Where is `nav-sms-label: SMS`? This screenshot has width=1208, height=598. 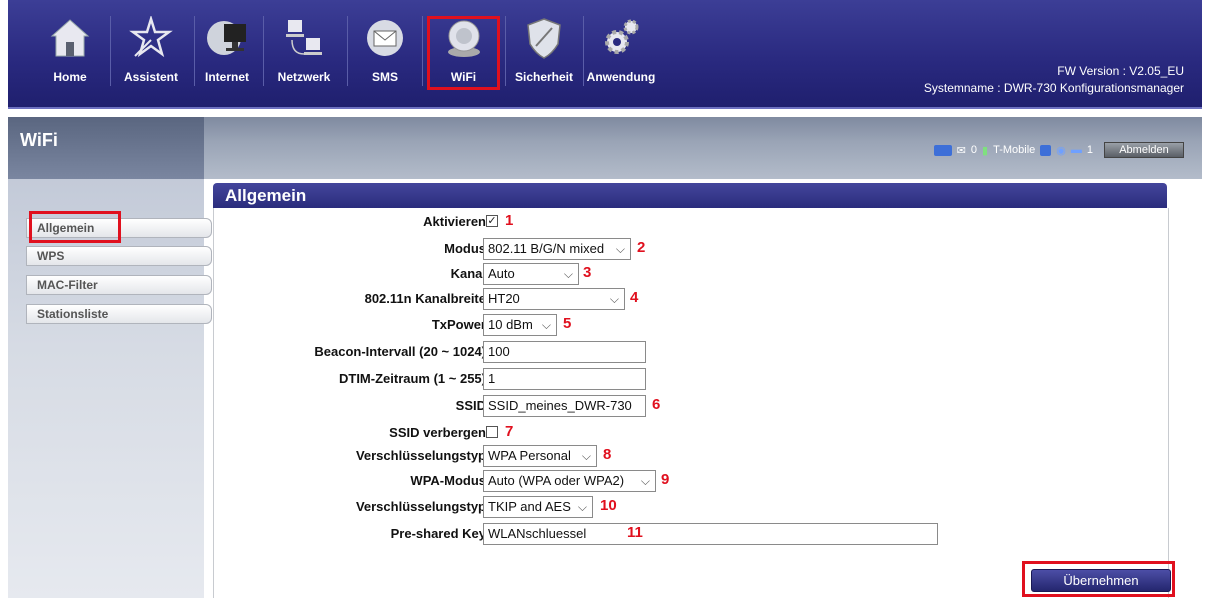
nav-sms-label: SMS is located at coordinates (384, 77).